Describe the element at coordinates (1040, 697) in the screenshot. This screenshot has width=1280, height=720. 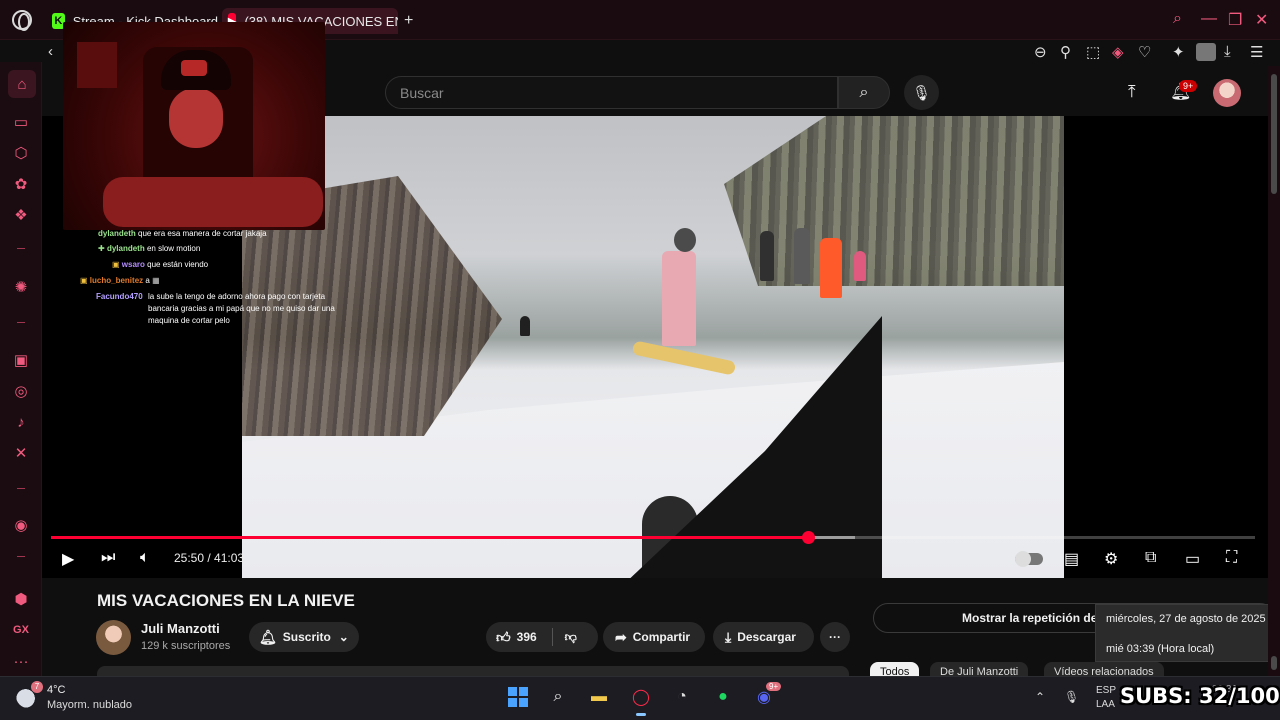
I see `tray-chevron-icon: ⌃` at that location.